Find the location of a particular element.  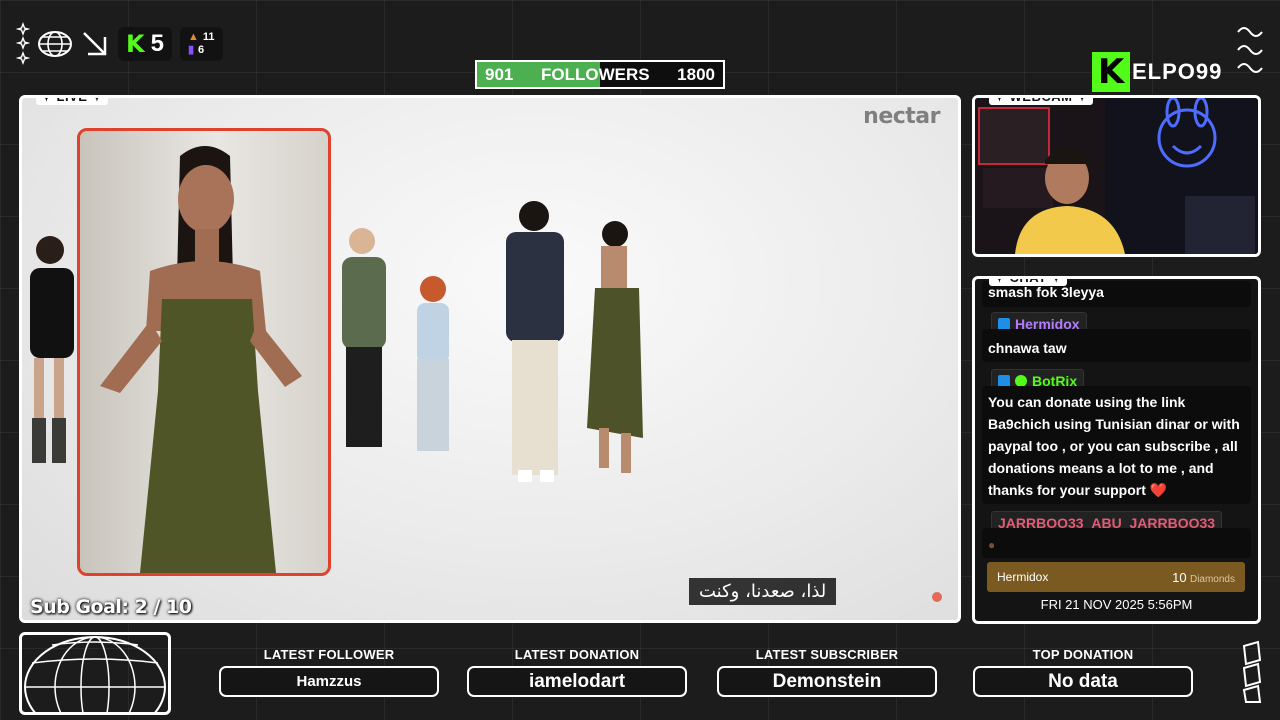

gift-amount: 10 is located at coordinates (1179, 577).